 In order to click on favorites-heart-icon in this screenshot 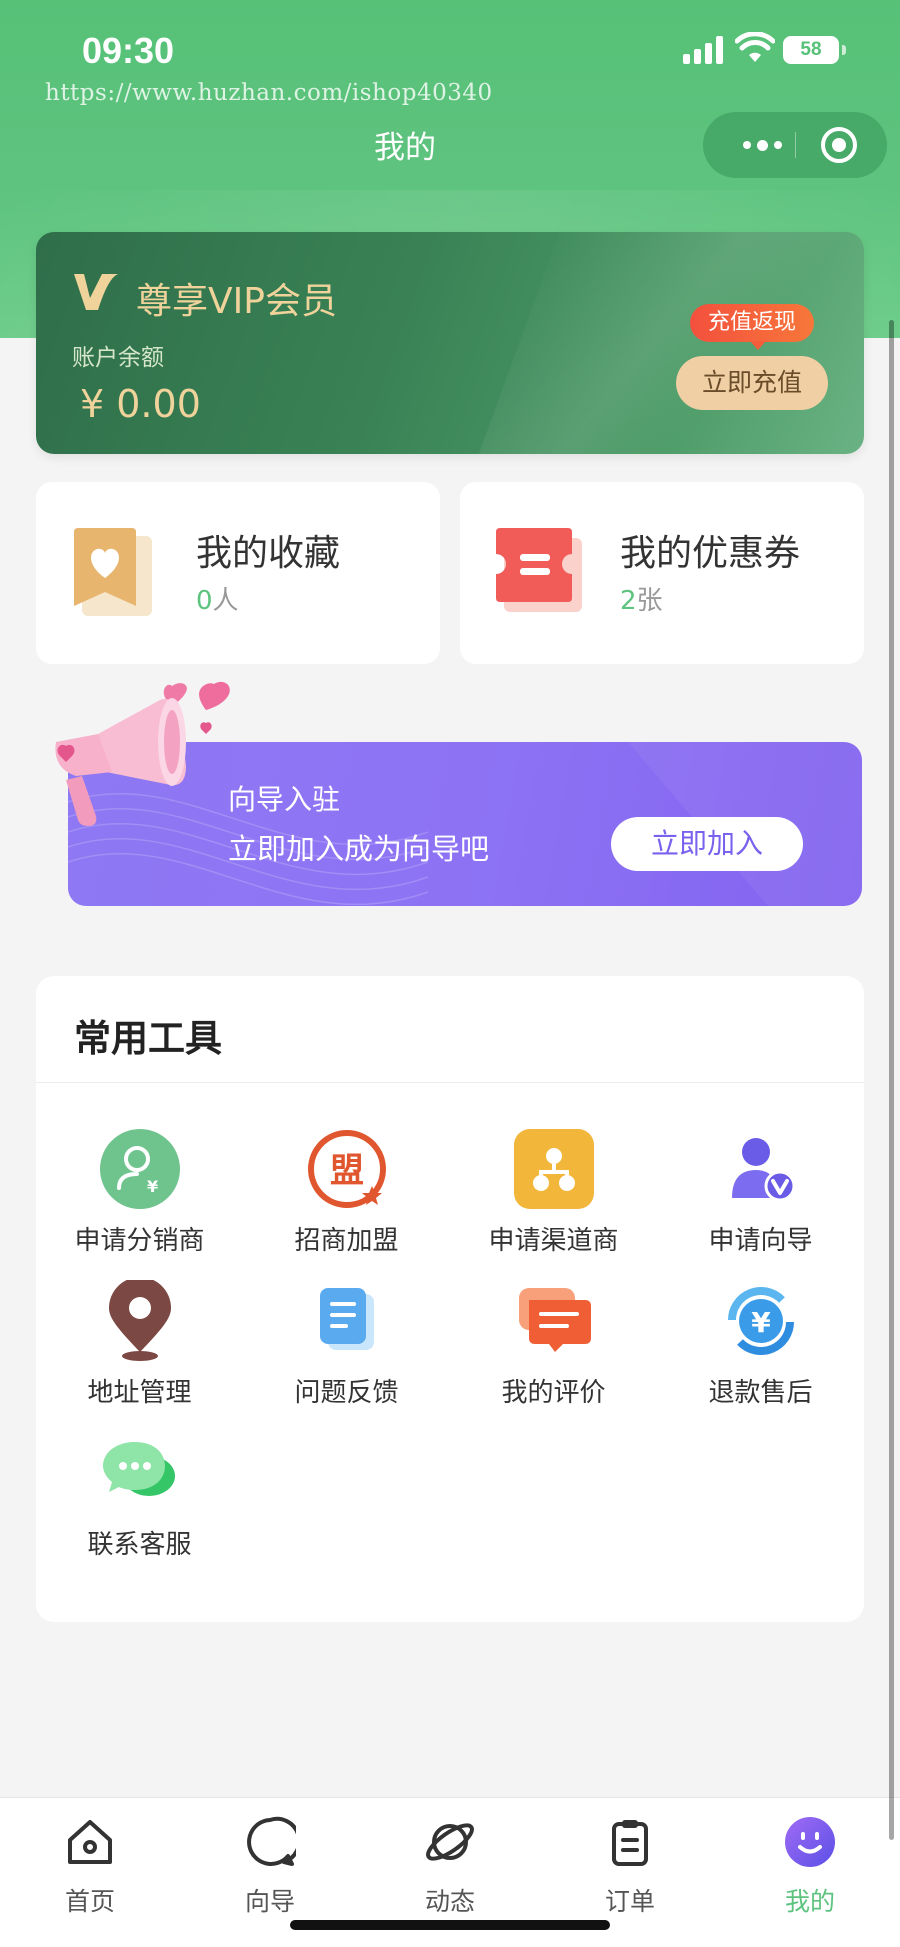, I will do `click(113, 572)`.